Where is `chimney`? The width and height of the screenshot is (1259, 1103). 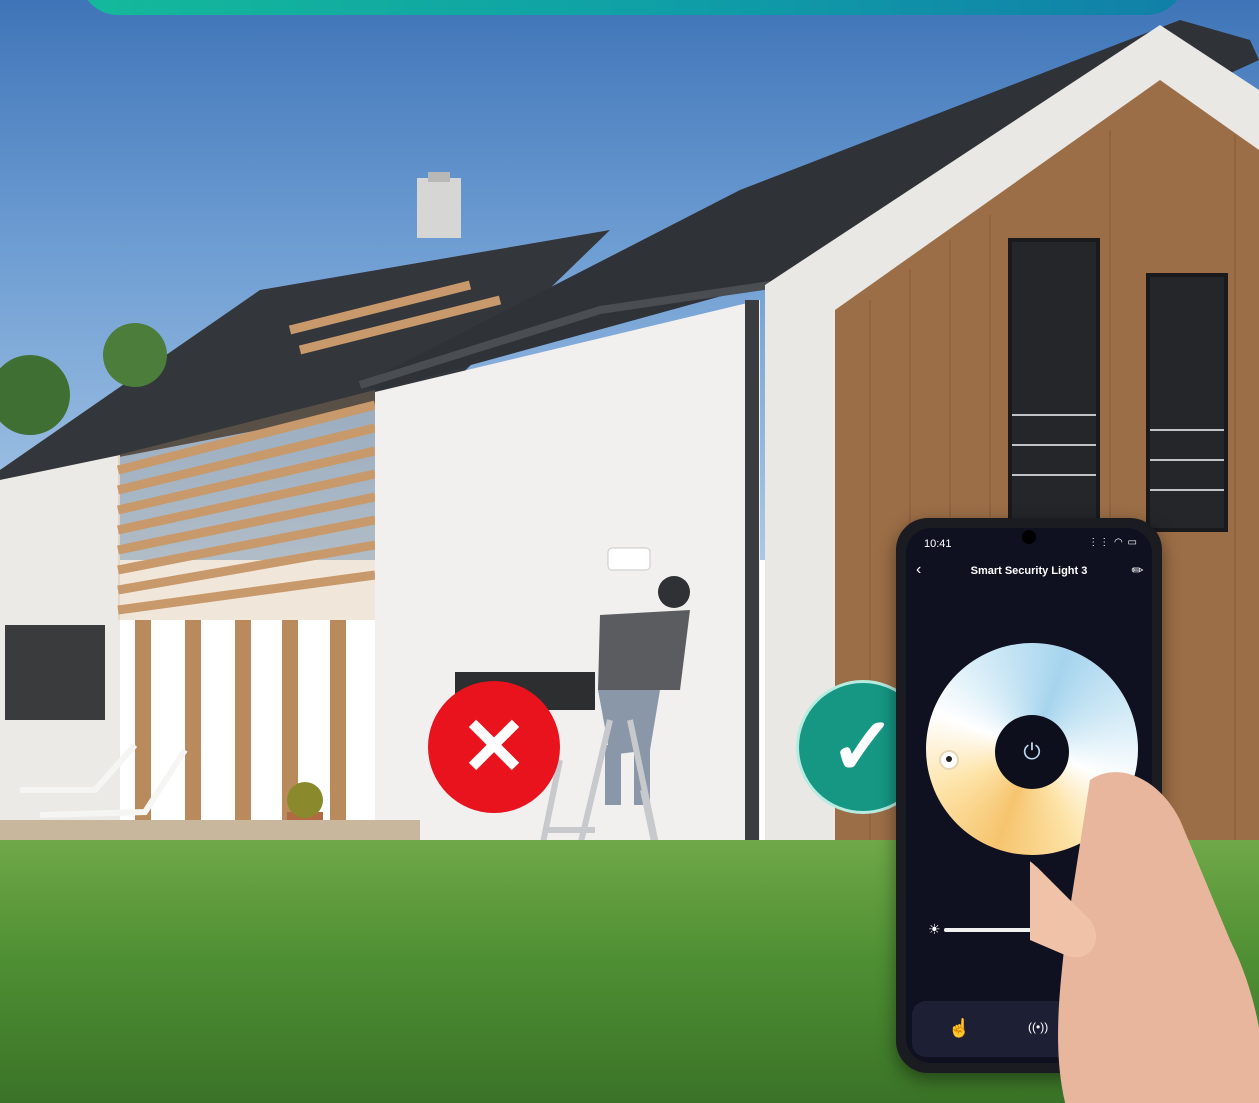 chimney is located at coordinates (439, 208).